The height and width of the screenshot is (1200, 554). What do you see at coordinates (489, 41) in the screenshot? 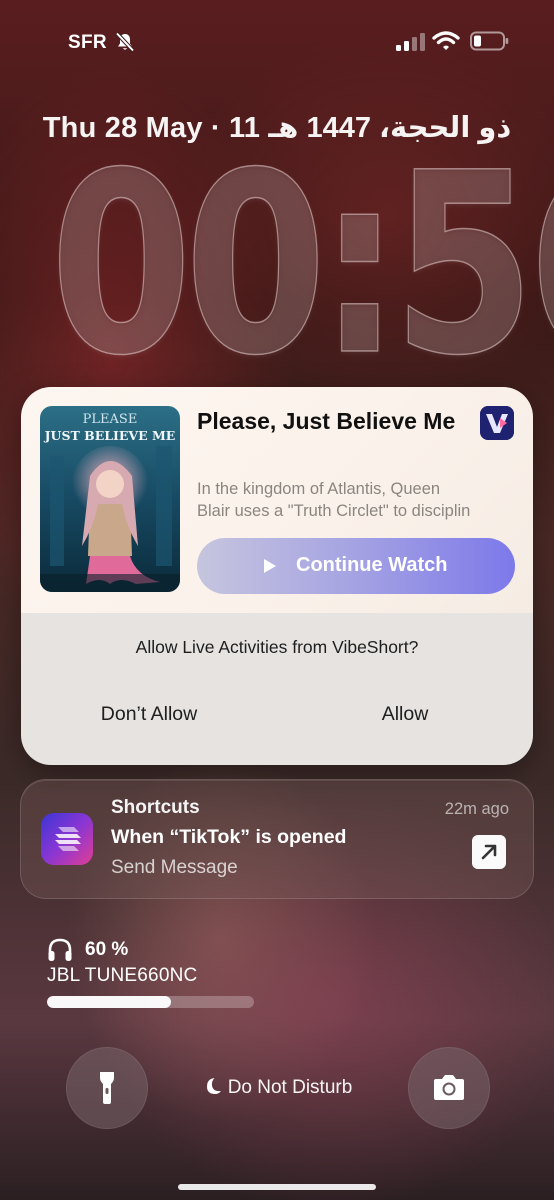
I see `battery-icon` at bounding box center [489, 41].